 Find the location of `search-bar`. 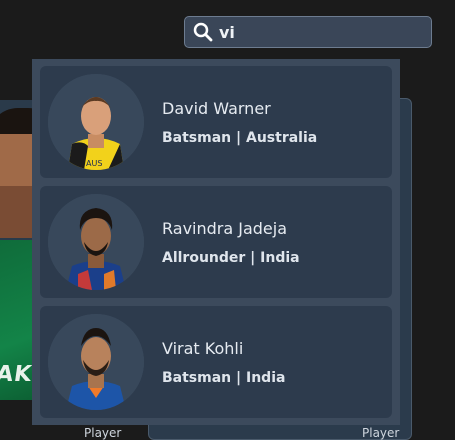

search-bar is located at coordinates (308, 32).